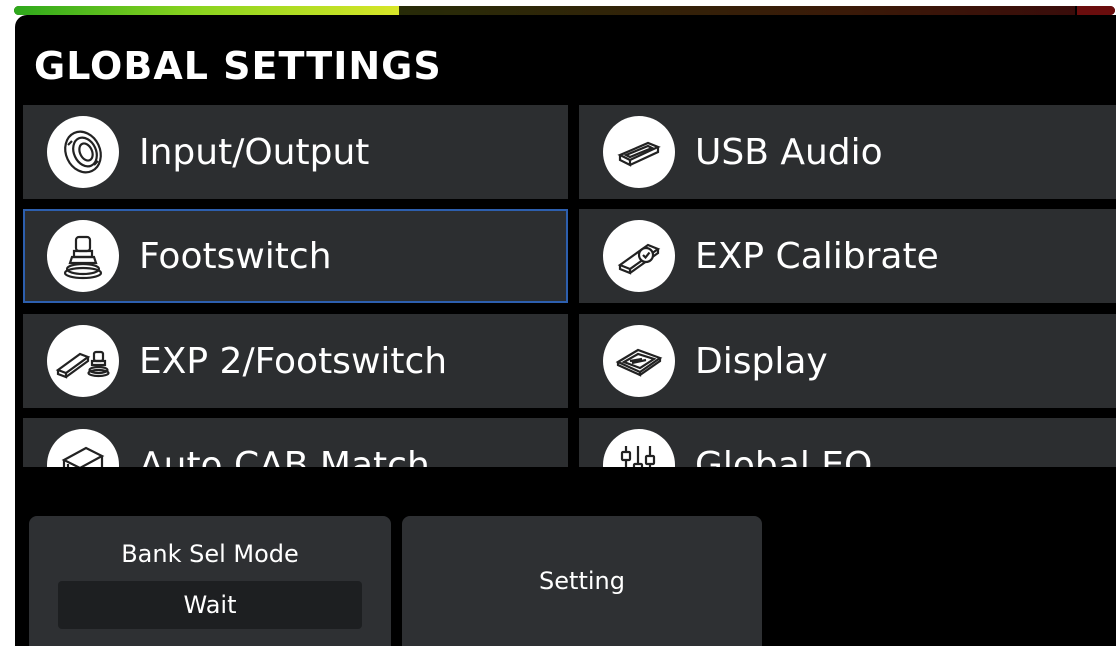 This screenshot has height=646, width=1116. I want to click on menu-item-footswitch: Footswitch, so click(295, 256).